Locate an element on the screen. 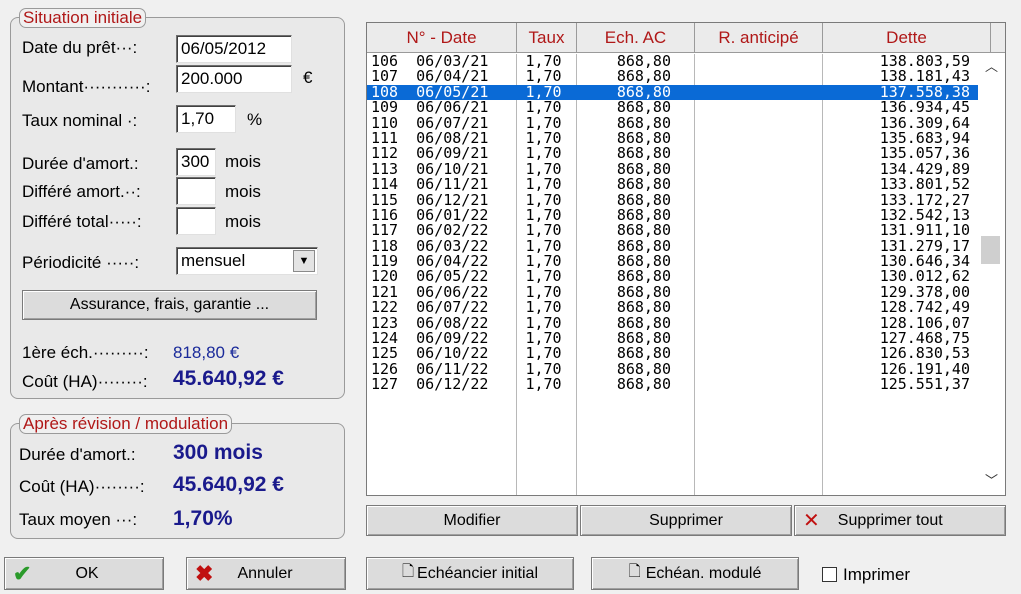  revised-duration-label: Durée d'amort.: is located at coordinates (77, 454).